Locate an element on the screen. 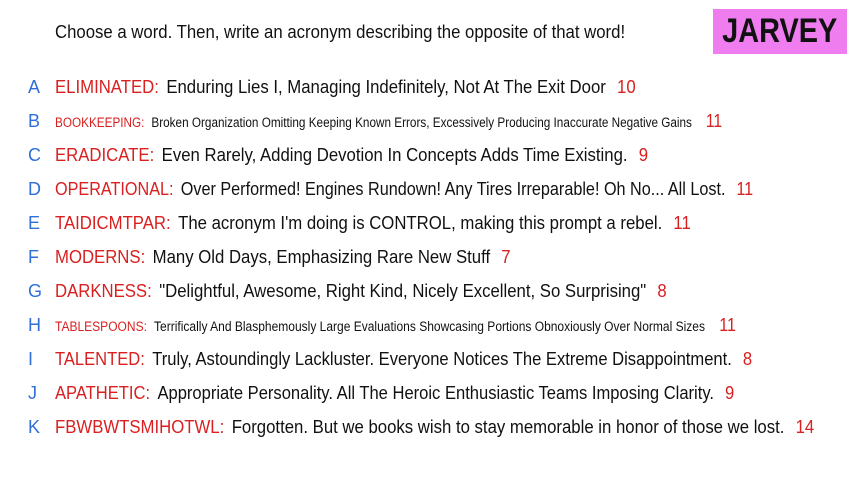 The height and width of the screenshot is (480, 853). row-letter: I is located at coordinates (31, 358).